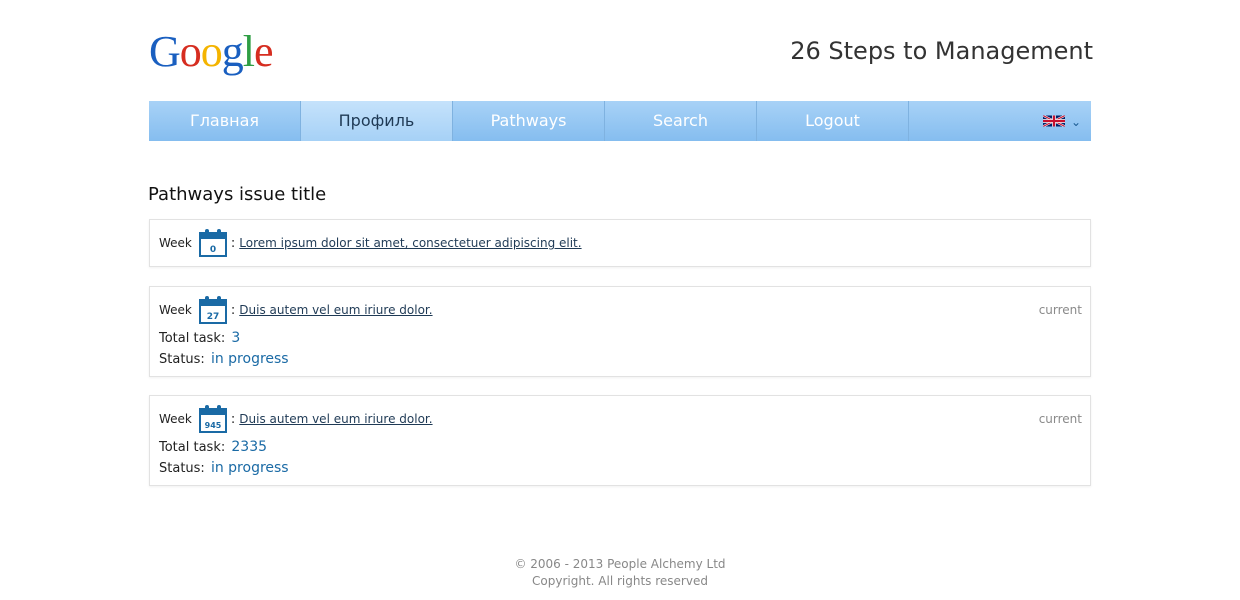 This screenshot has width=1240, height=600. What do you see at coordinates (248, 51) in the screenshot?
I see `logo-letter: l` at bounding box center [248, 51].